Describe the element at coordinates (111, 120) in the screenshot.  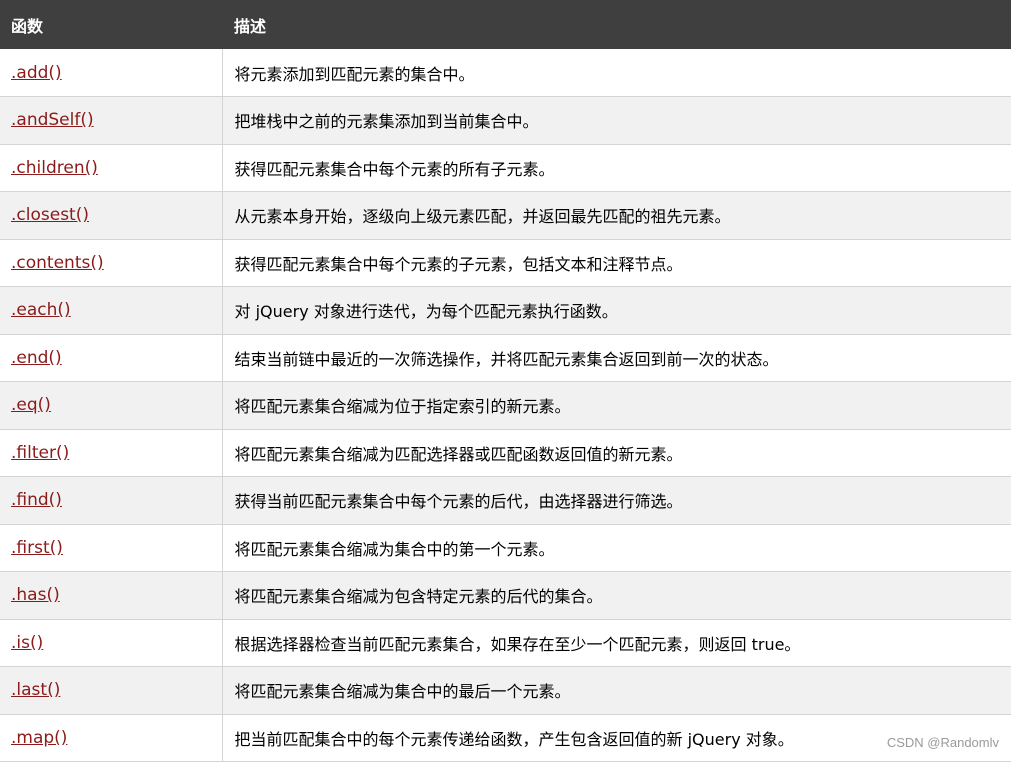
I see `function-cell: .andSelf()` at that location.